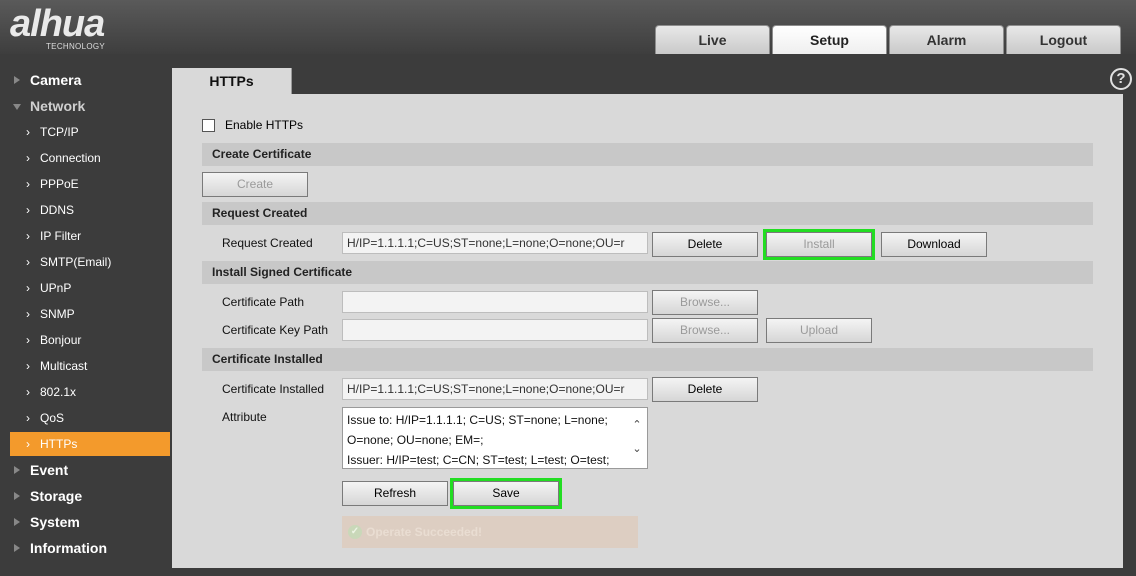  Describe the element at coordinates (17, 107) in the screenshot. I see `expanded-triangle-icon` at that location.